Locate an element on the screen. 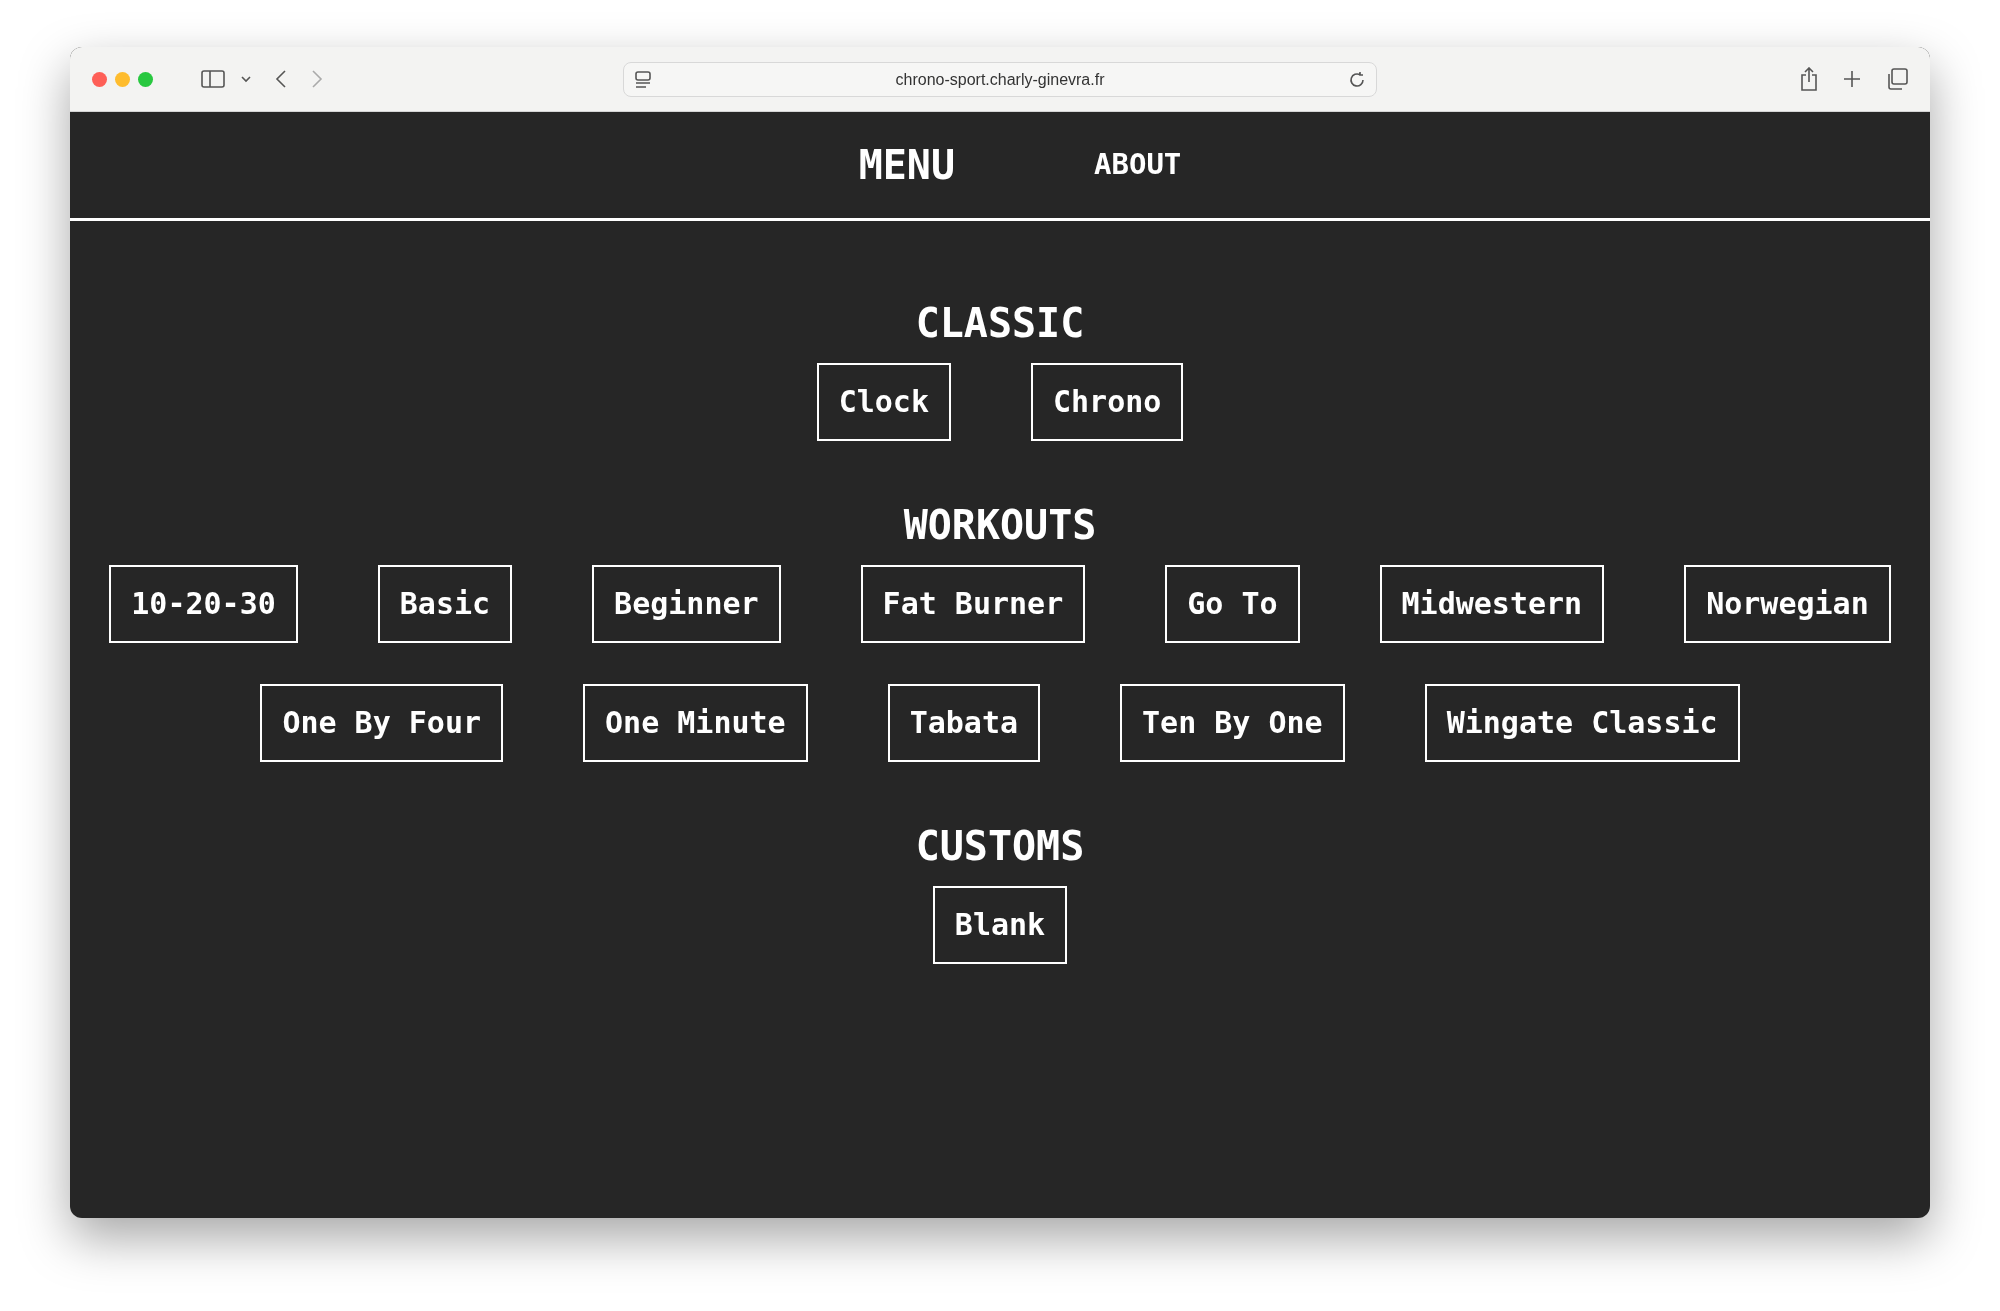  back-icon is located at coordinates (281, 79).